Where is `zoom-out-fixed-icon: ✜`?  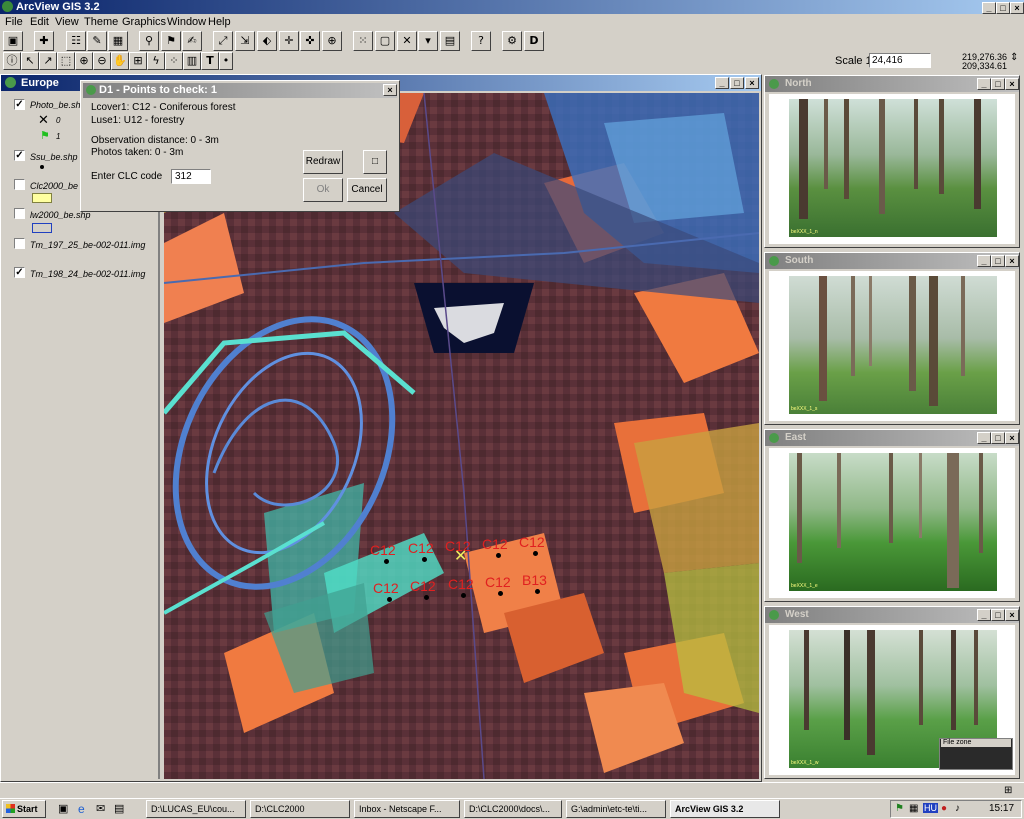 zoom-out-fixed-icon: ✜ is located at coordinates (310, 41).